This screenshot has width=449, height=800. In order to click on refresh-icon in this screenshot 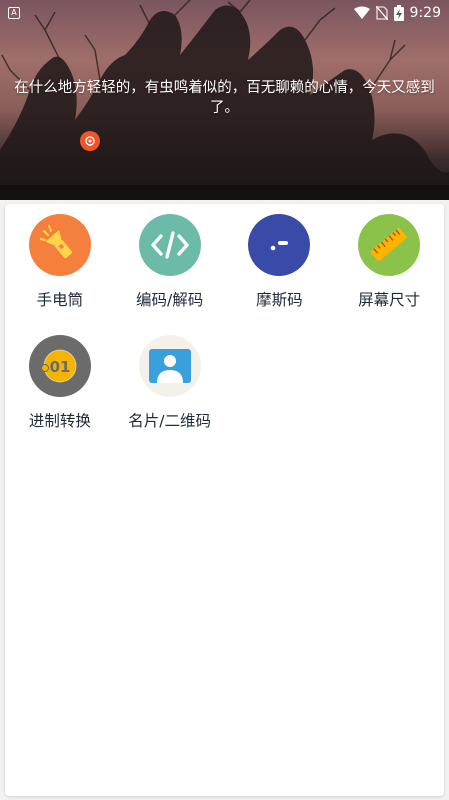, I will do `click(90, 141)`.